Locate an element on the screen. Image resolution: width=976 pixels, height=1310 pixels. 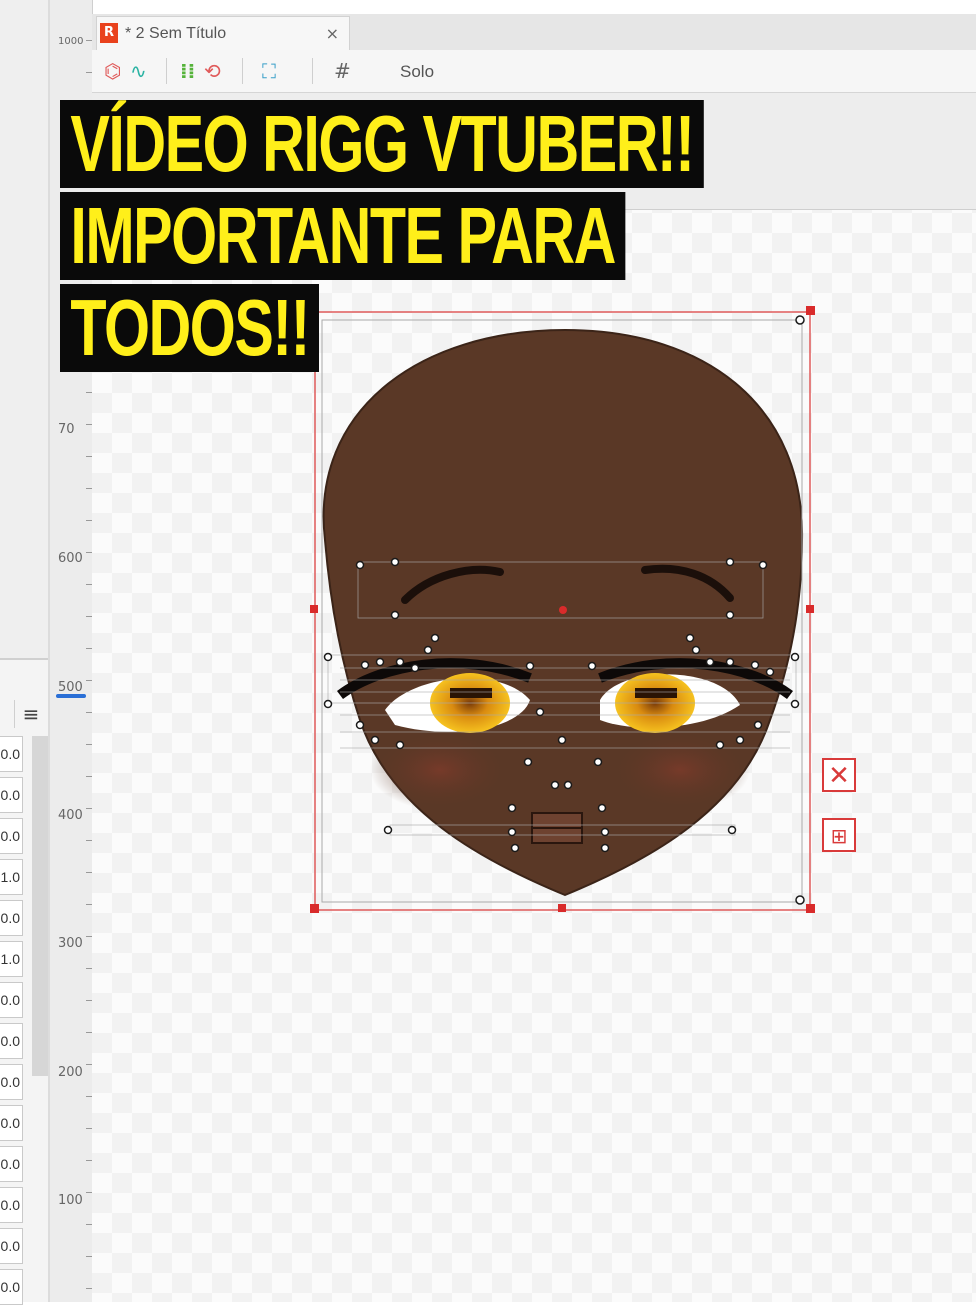
fit-view-icon: ⛶ is located at coordinates (269, 71).